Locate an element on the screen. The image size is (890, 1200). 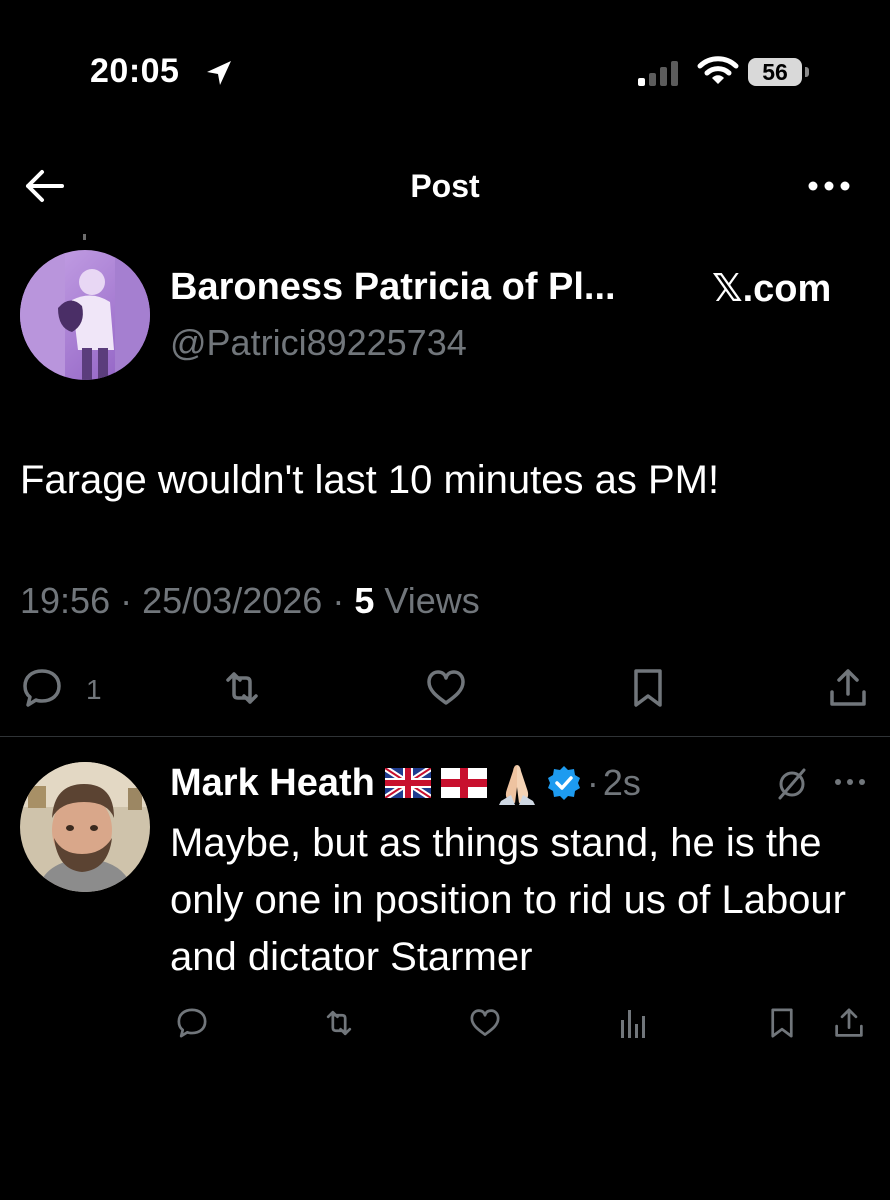
avatar is located at coordinates (85, 315).